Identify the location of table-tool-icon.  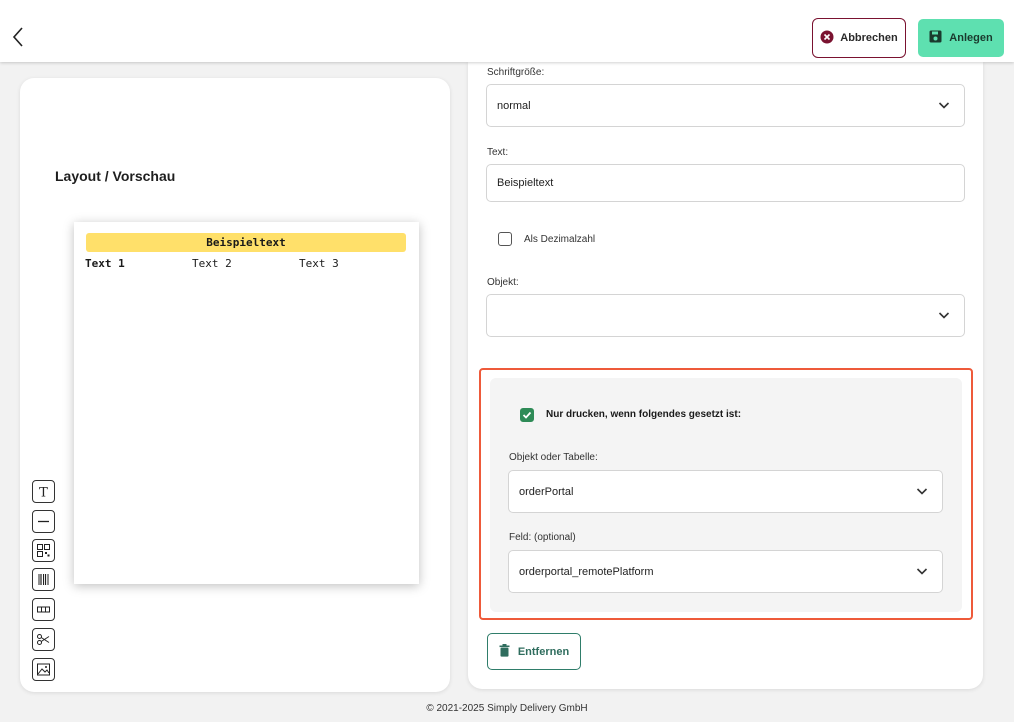
(43, 609).